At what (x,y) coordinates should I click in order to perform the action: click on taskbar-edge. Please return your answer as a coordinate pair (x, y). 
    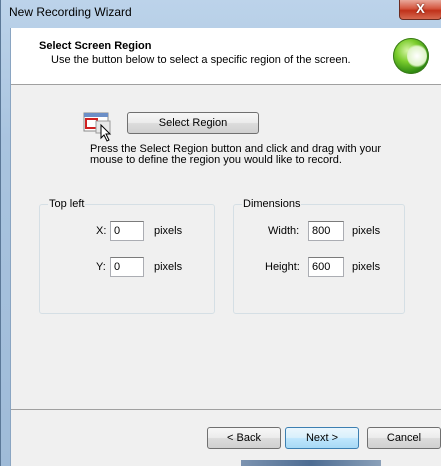
    Looking at the image, I should click on (311, 463).